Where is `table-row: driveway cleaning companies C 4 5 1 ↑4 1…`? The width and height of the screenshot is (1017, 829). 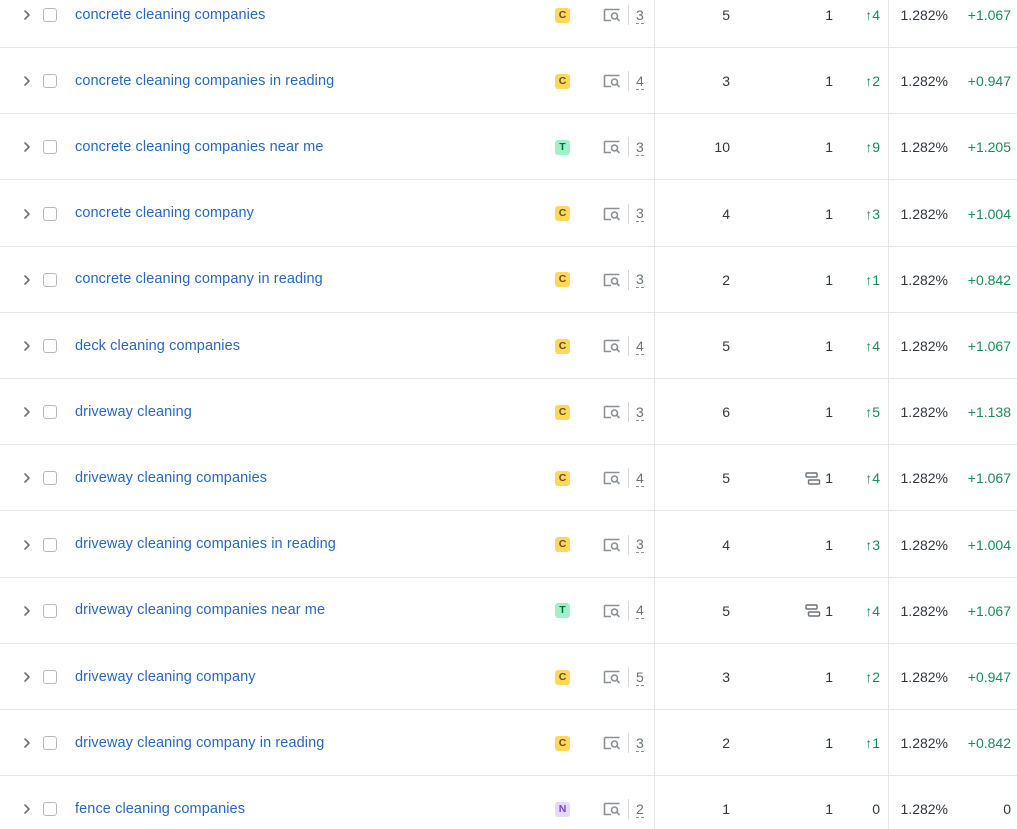
table-row: driveway cleaning companies C 4 5 1 ↑4 1… is located at coordinates (508, 478).